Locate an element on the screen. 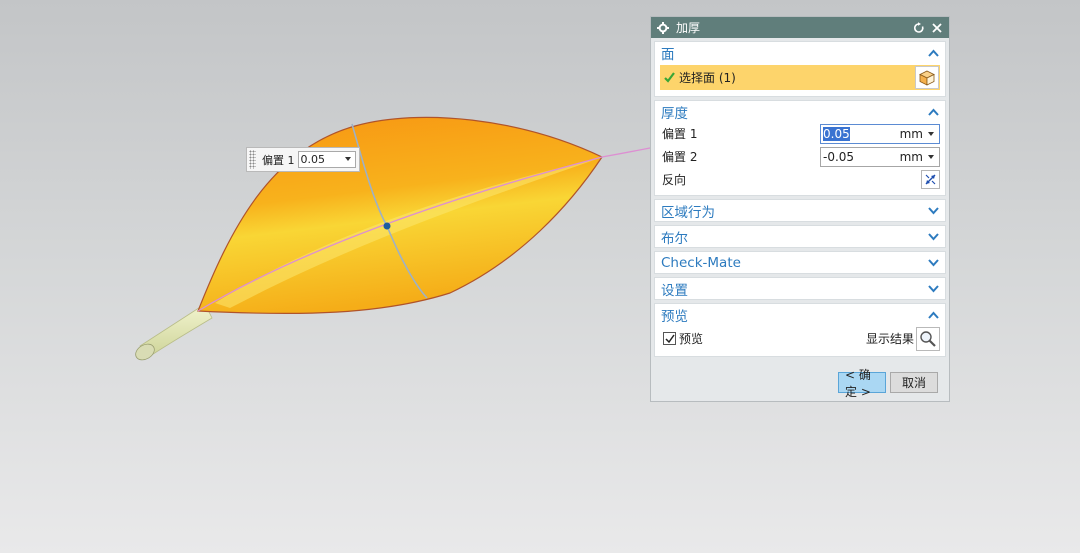  offset2-row: 偏置 2 -0.05 mm is located at coordinates (800, 156).